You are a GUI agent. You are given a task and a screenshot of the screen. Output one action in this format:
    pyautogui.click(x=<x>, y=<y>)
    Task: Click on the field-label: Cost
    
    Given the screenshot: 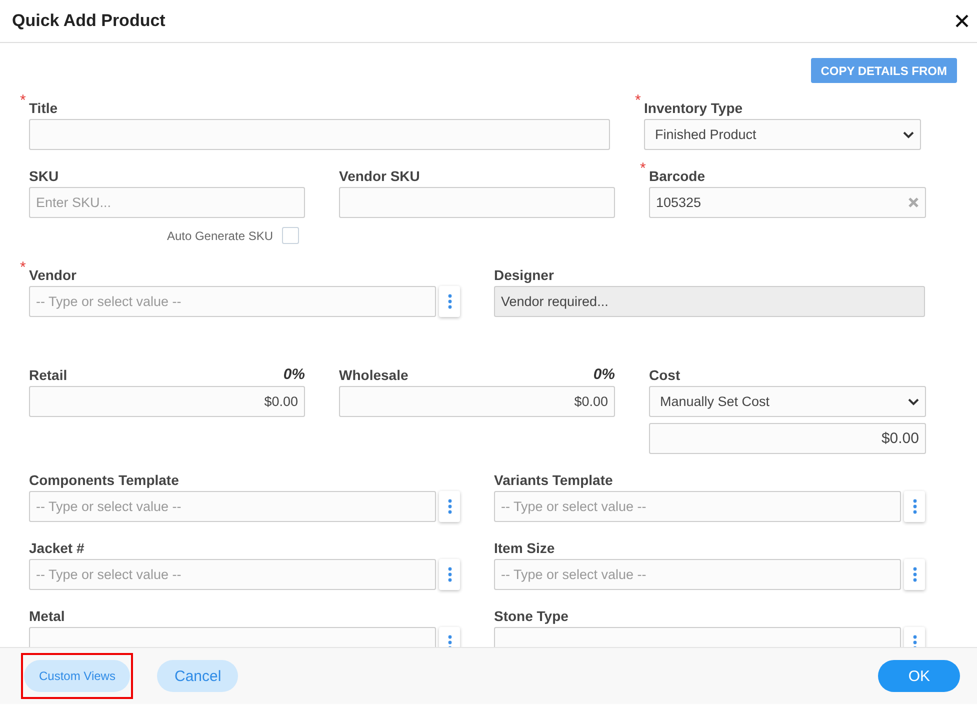 What is the action you would take?
    pyautogui.click(x=664, y=375)
    